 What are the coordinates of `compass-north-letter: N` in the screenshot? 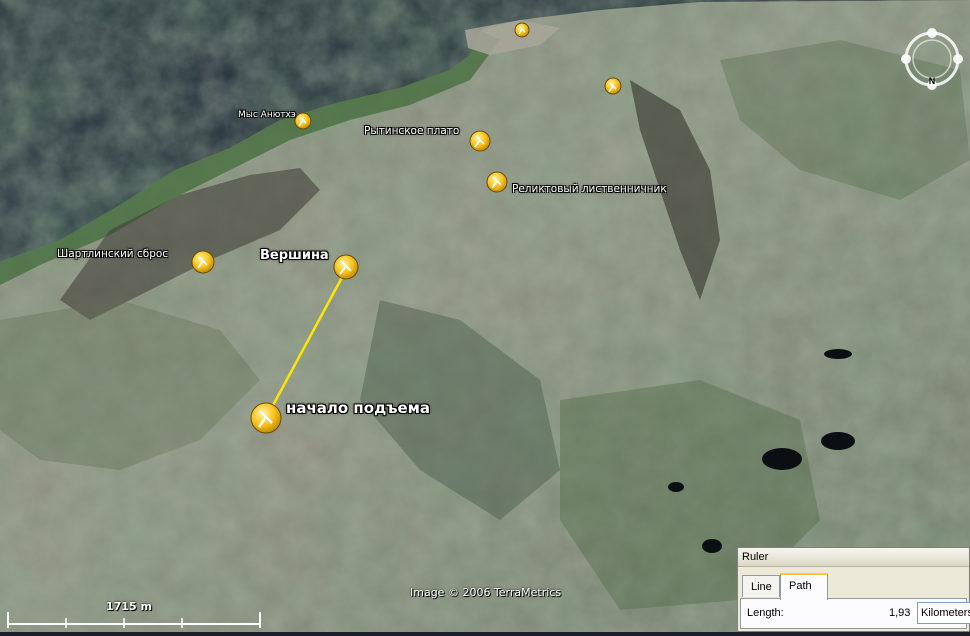 It's located at (932, 81).